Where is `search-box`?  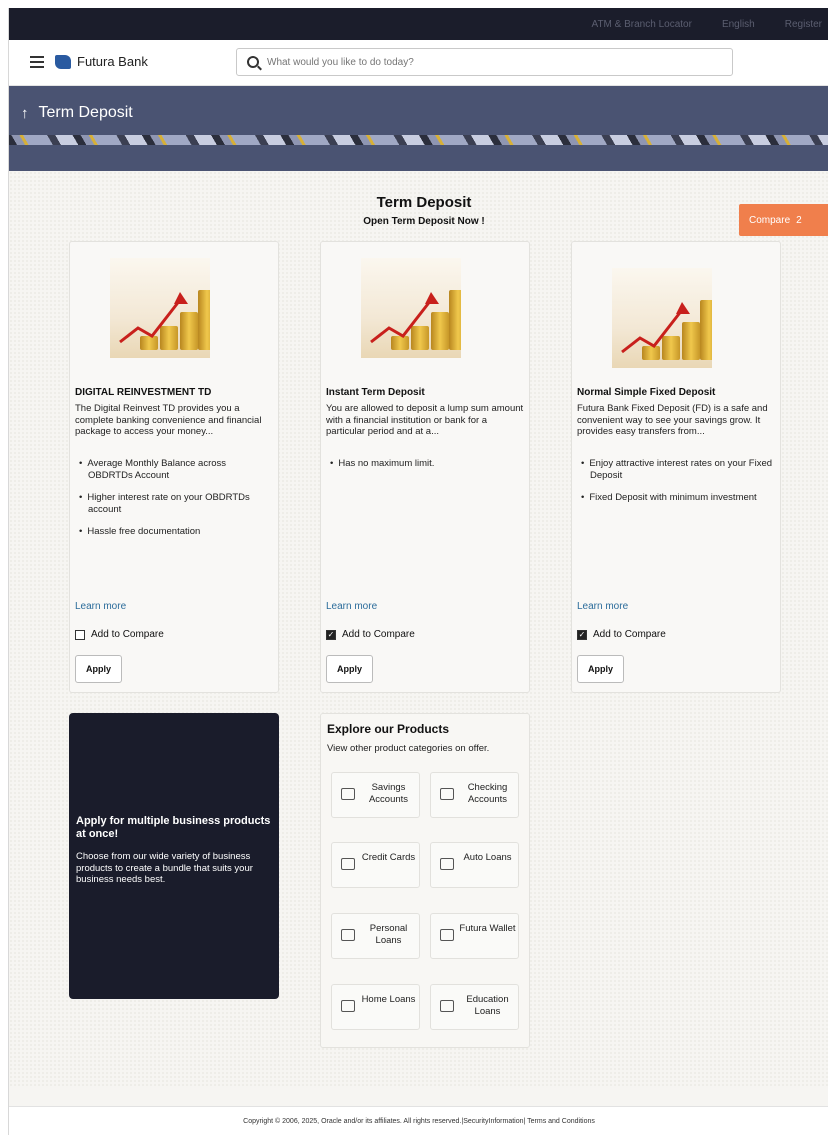
search-box is located at coordinates (484, 62).